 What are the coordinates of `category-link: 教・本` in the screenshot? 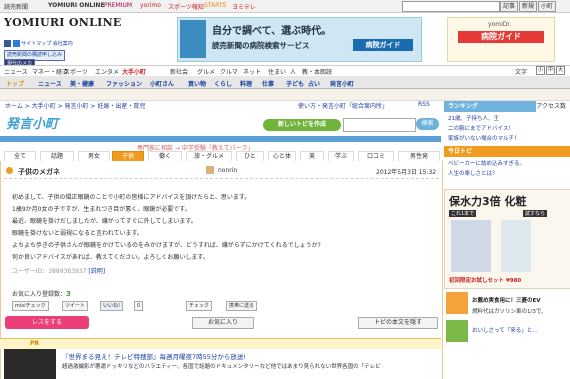 It's located at (311, 71).